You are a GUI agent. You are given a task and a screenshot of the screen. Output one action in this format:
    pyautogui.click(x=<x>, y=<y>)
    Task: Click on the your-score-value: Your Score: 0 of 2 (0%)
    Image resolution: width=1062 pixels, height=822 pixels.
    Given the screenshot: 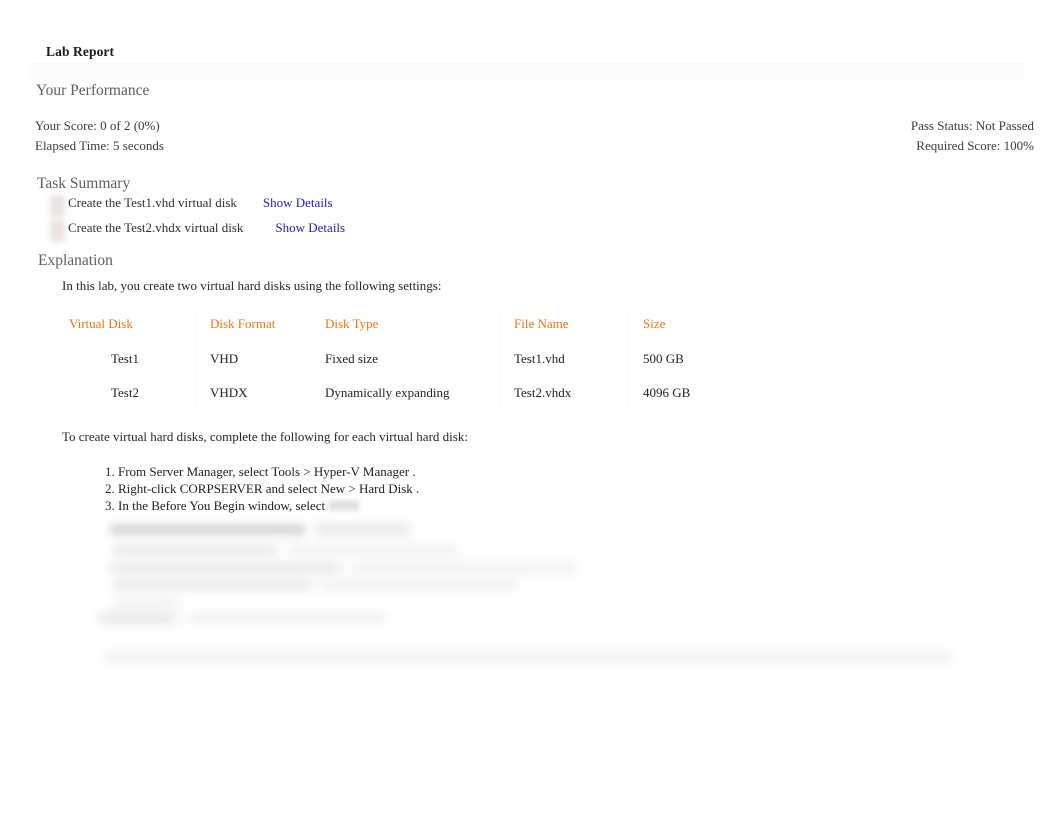 What is the action you would take?
    pyautogui.click(x=97, y=125)
    